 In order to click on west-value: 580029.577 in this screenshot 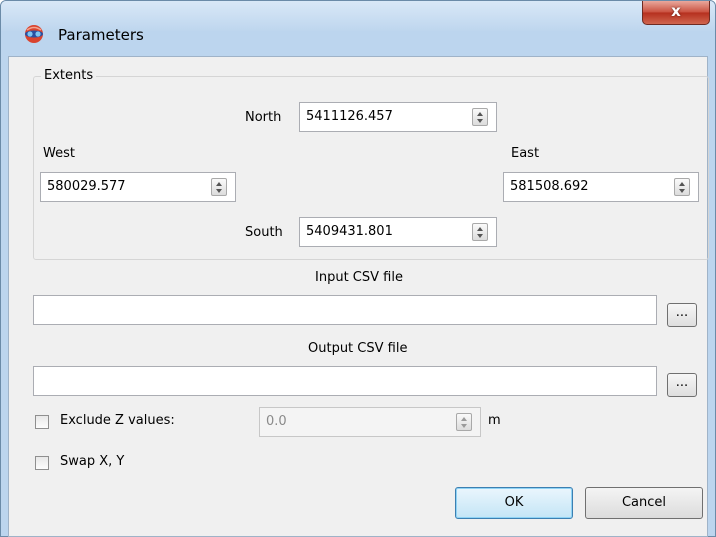, I will do `click(86, 186)`.